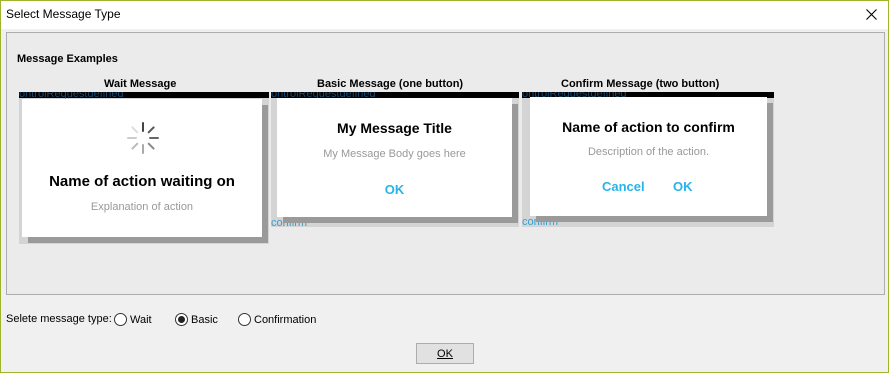  I want to click on radio-wait-circle, so click(120, 319).